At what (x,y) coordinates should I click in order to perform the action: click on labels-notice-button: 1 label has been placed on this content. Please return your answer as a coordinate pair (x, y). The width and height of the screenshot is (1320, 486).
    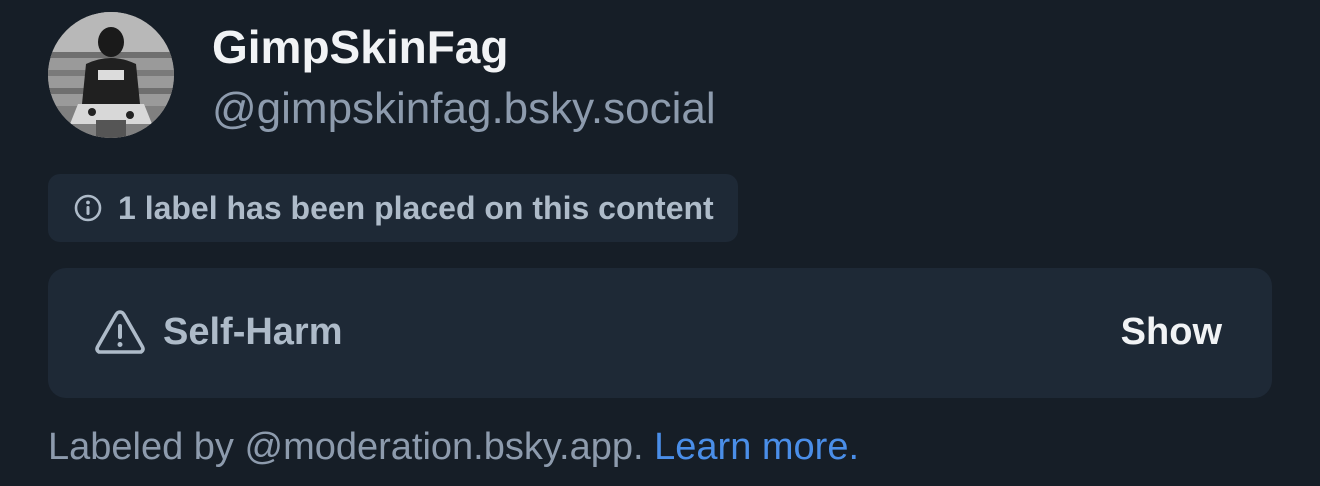
    Looking at the image, I should click on (393, 208).